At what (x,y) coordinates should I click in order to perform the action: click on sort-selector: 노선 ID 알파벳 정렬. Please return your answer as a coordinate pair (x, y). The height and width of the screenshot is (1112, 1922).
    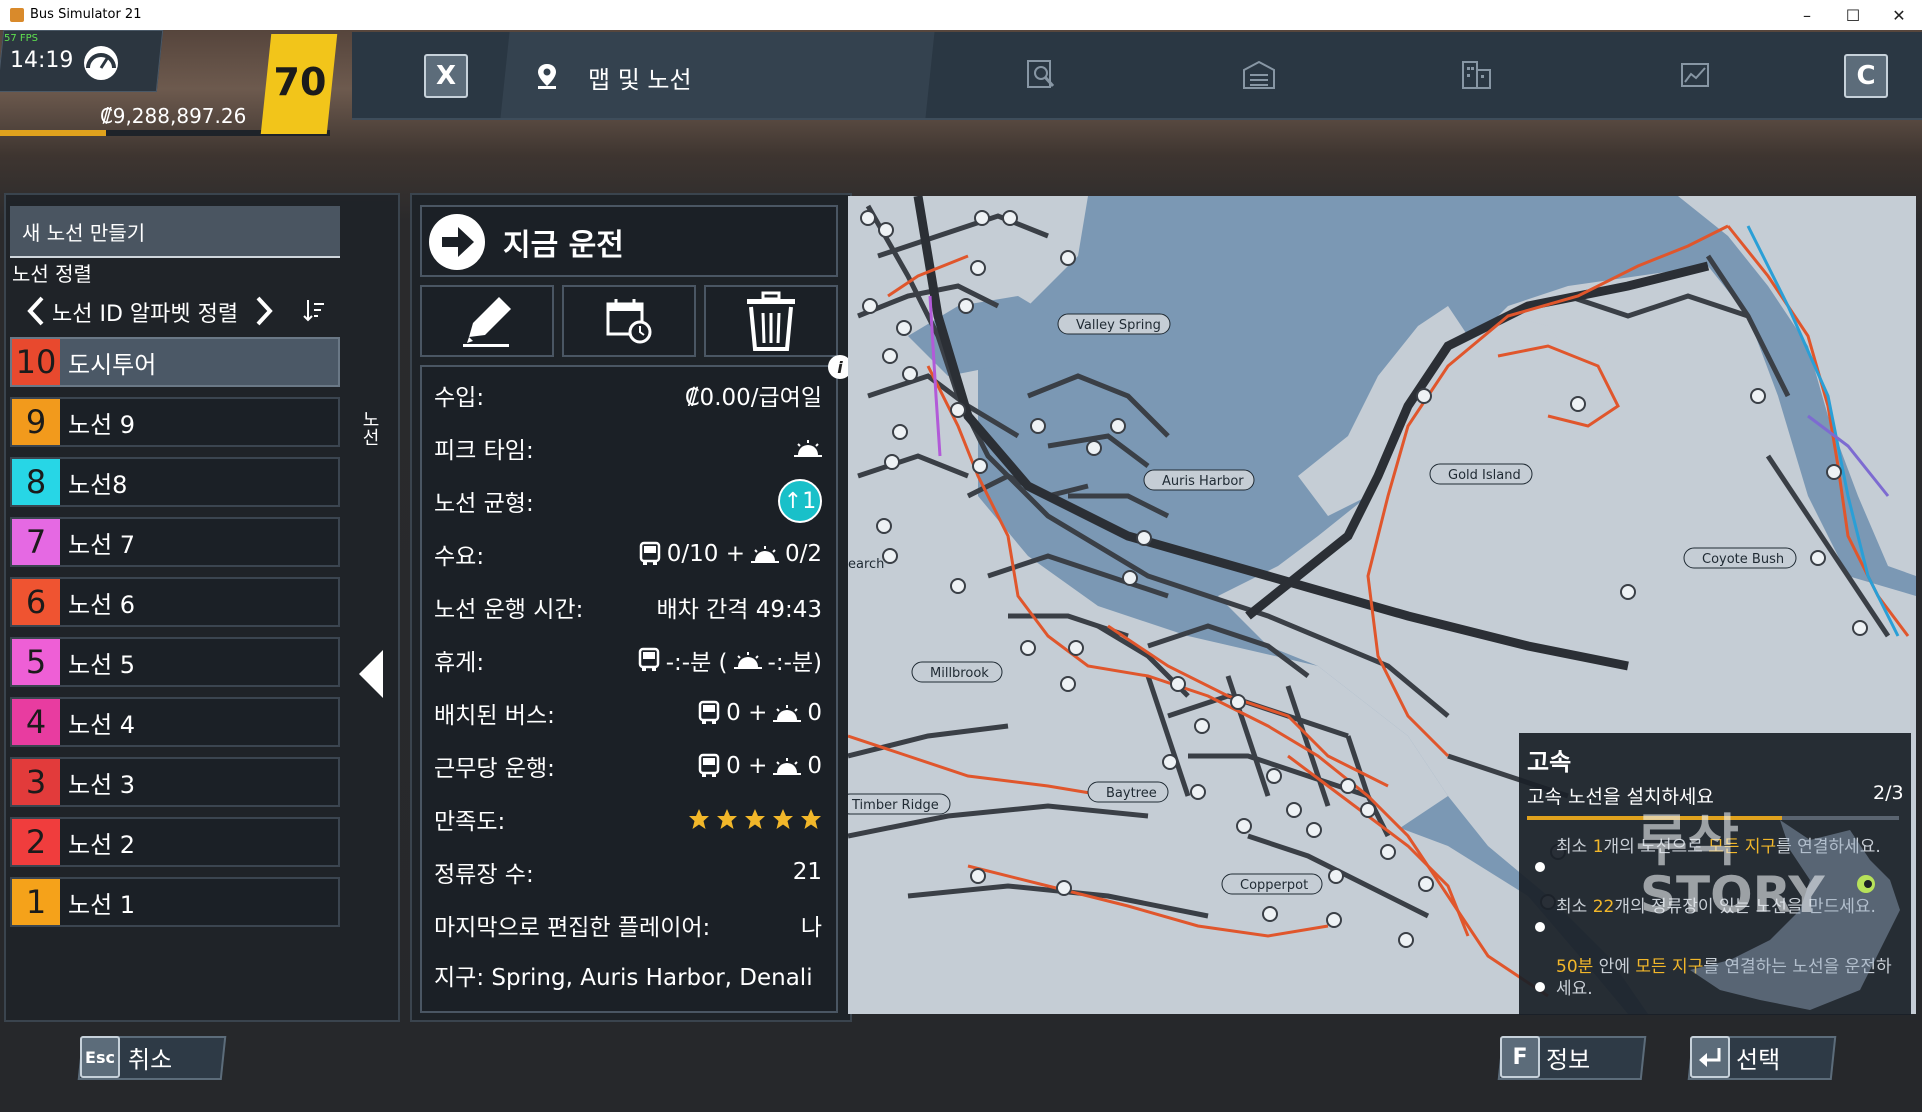
    Looking at the image, I should click on (172, 310).